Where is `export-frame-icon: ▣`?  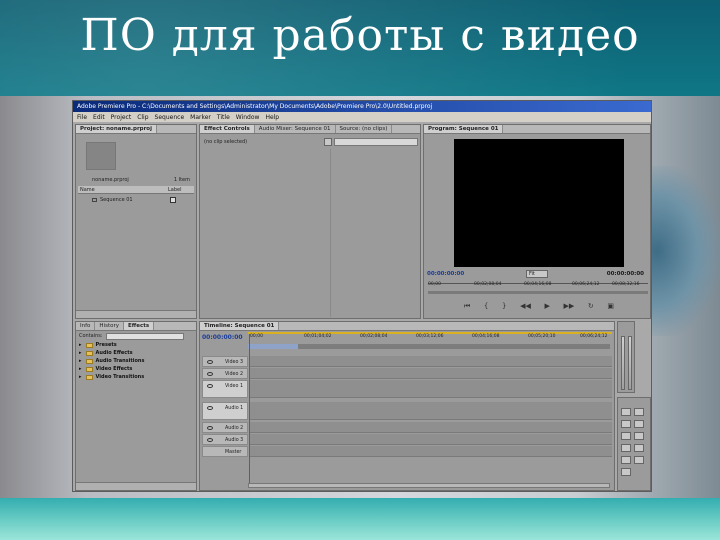
export-frame-icon: ▣ is located at coordinates (610, 306).